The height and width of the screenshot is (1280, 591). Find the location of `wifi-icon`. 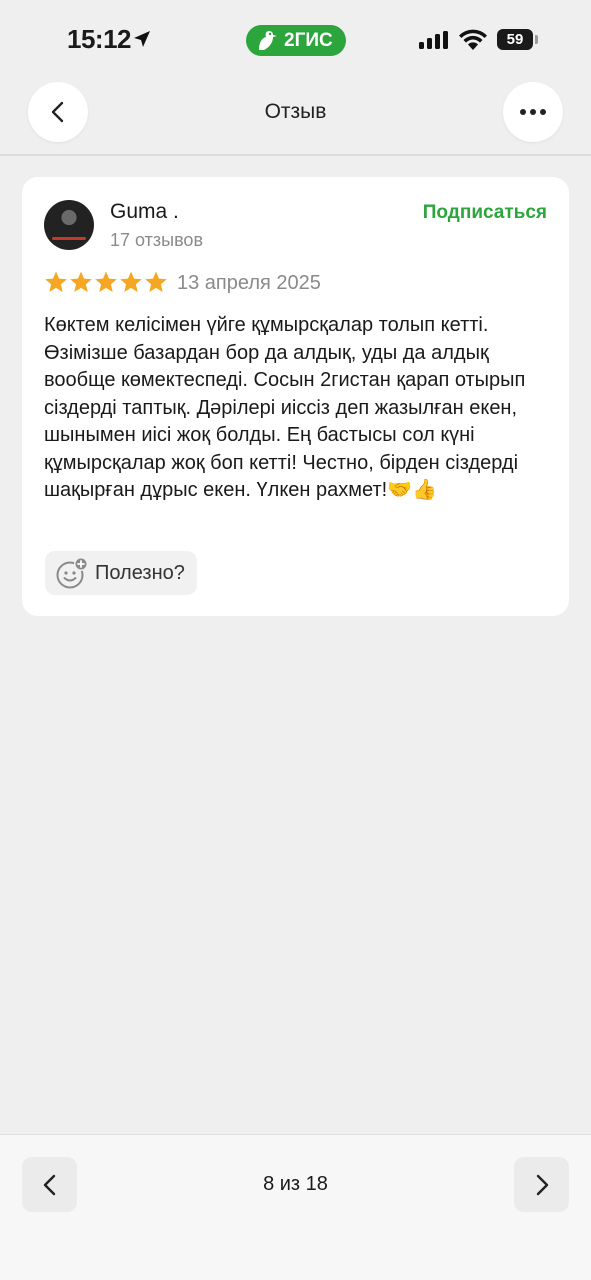

wifi-icon is located at coordinates (473, 39).